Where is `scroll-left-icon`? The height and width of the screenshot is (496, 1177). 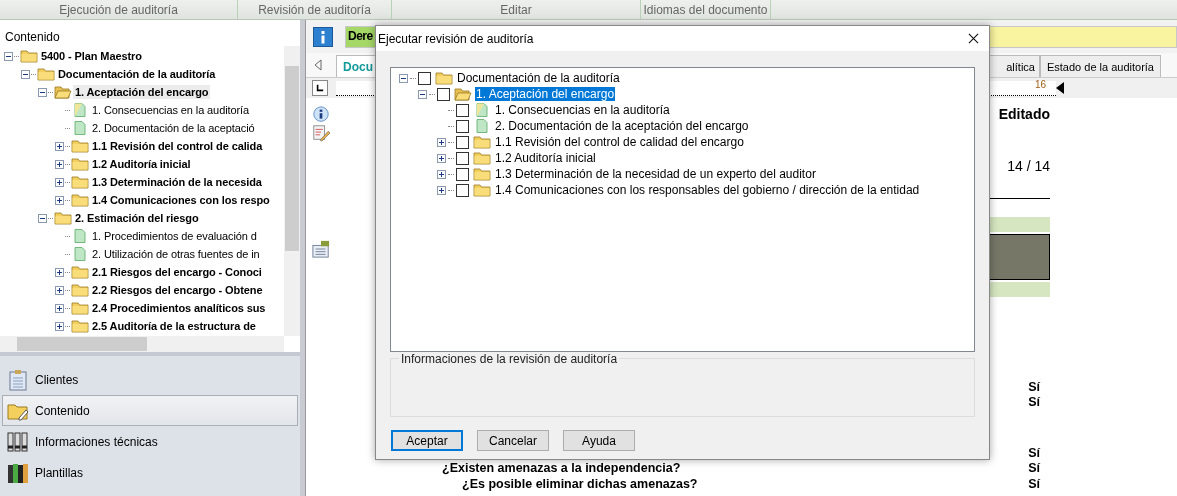
scroll-left-icon is located at coordinates (318, 65).